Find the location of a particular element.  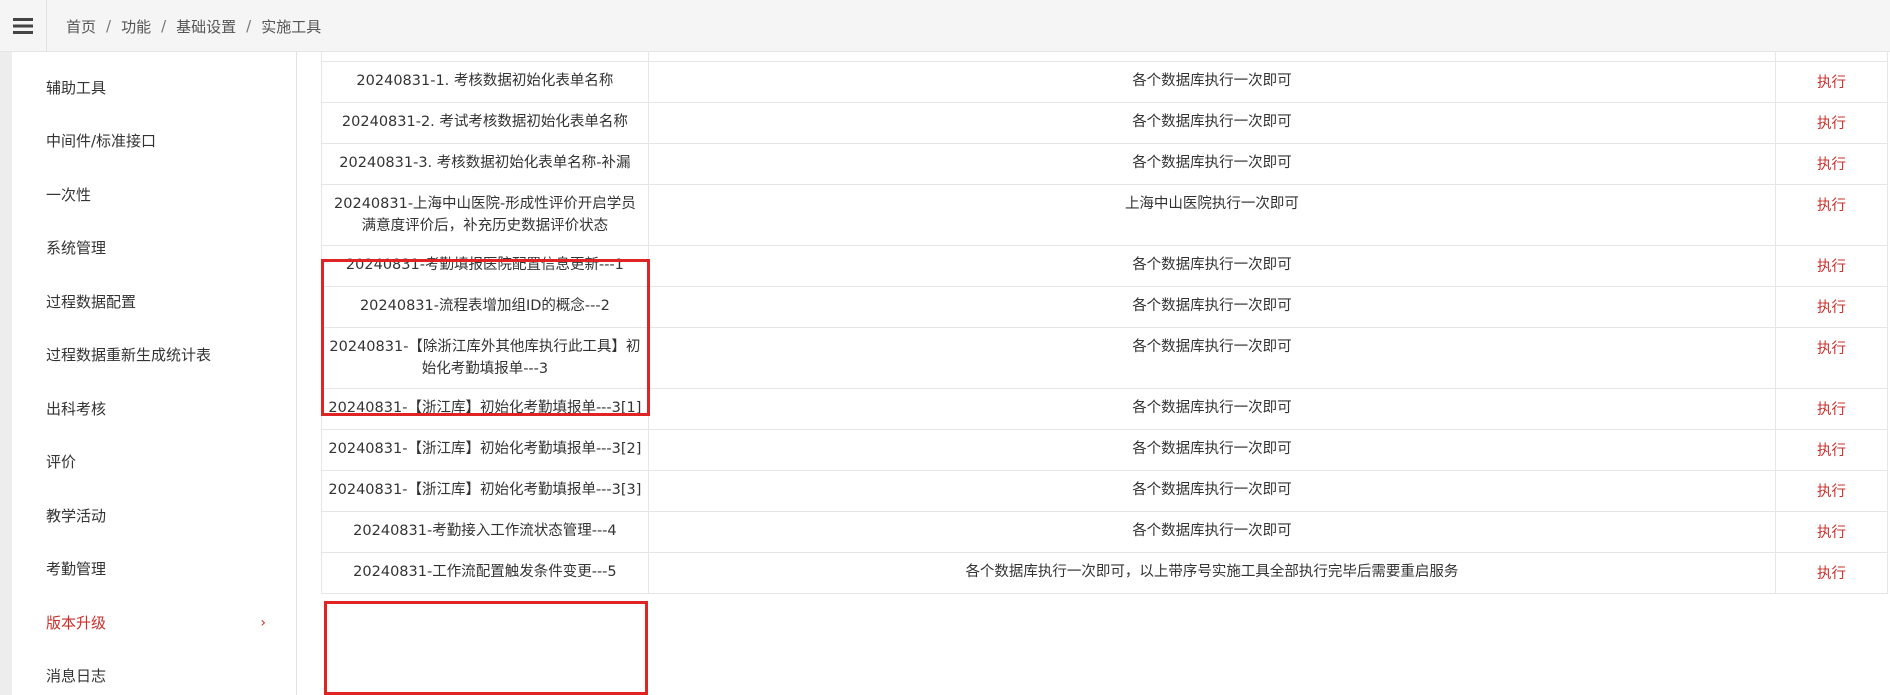

sidebar-item-middleware: 中间件/标准接口 is located at coordinates (161, 141).